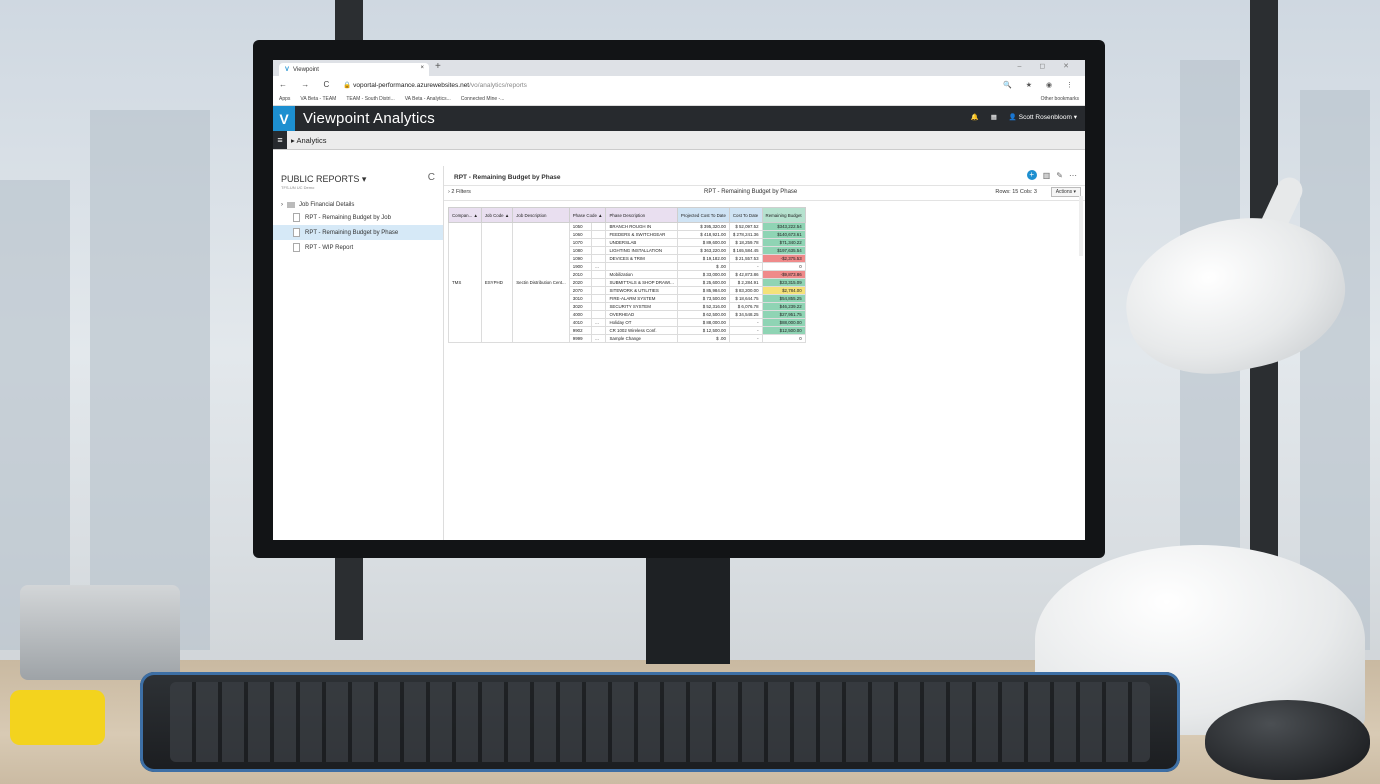 The height and width of the screenshot is (784, 1380). Describe the element at coordinates (783, 258) in the screenshot. I see `cell-remaining-budget: -$2,375.53` at that location.